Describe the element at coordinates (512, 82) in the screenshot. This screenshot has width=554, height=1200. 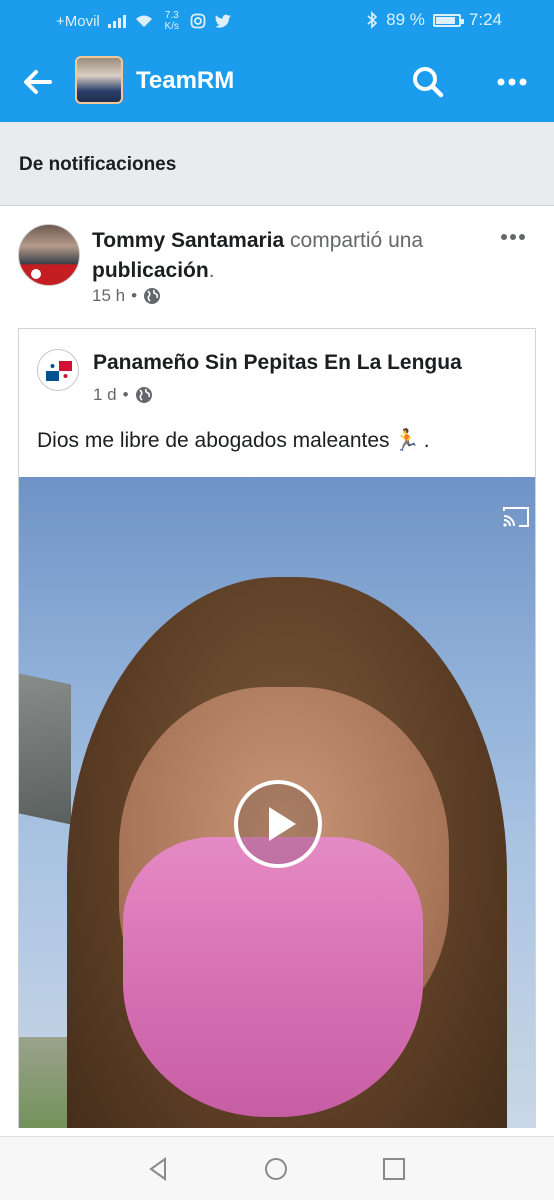
I see `more-horizontal-icon` at that location.